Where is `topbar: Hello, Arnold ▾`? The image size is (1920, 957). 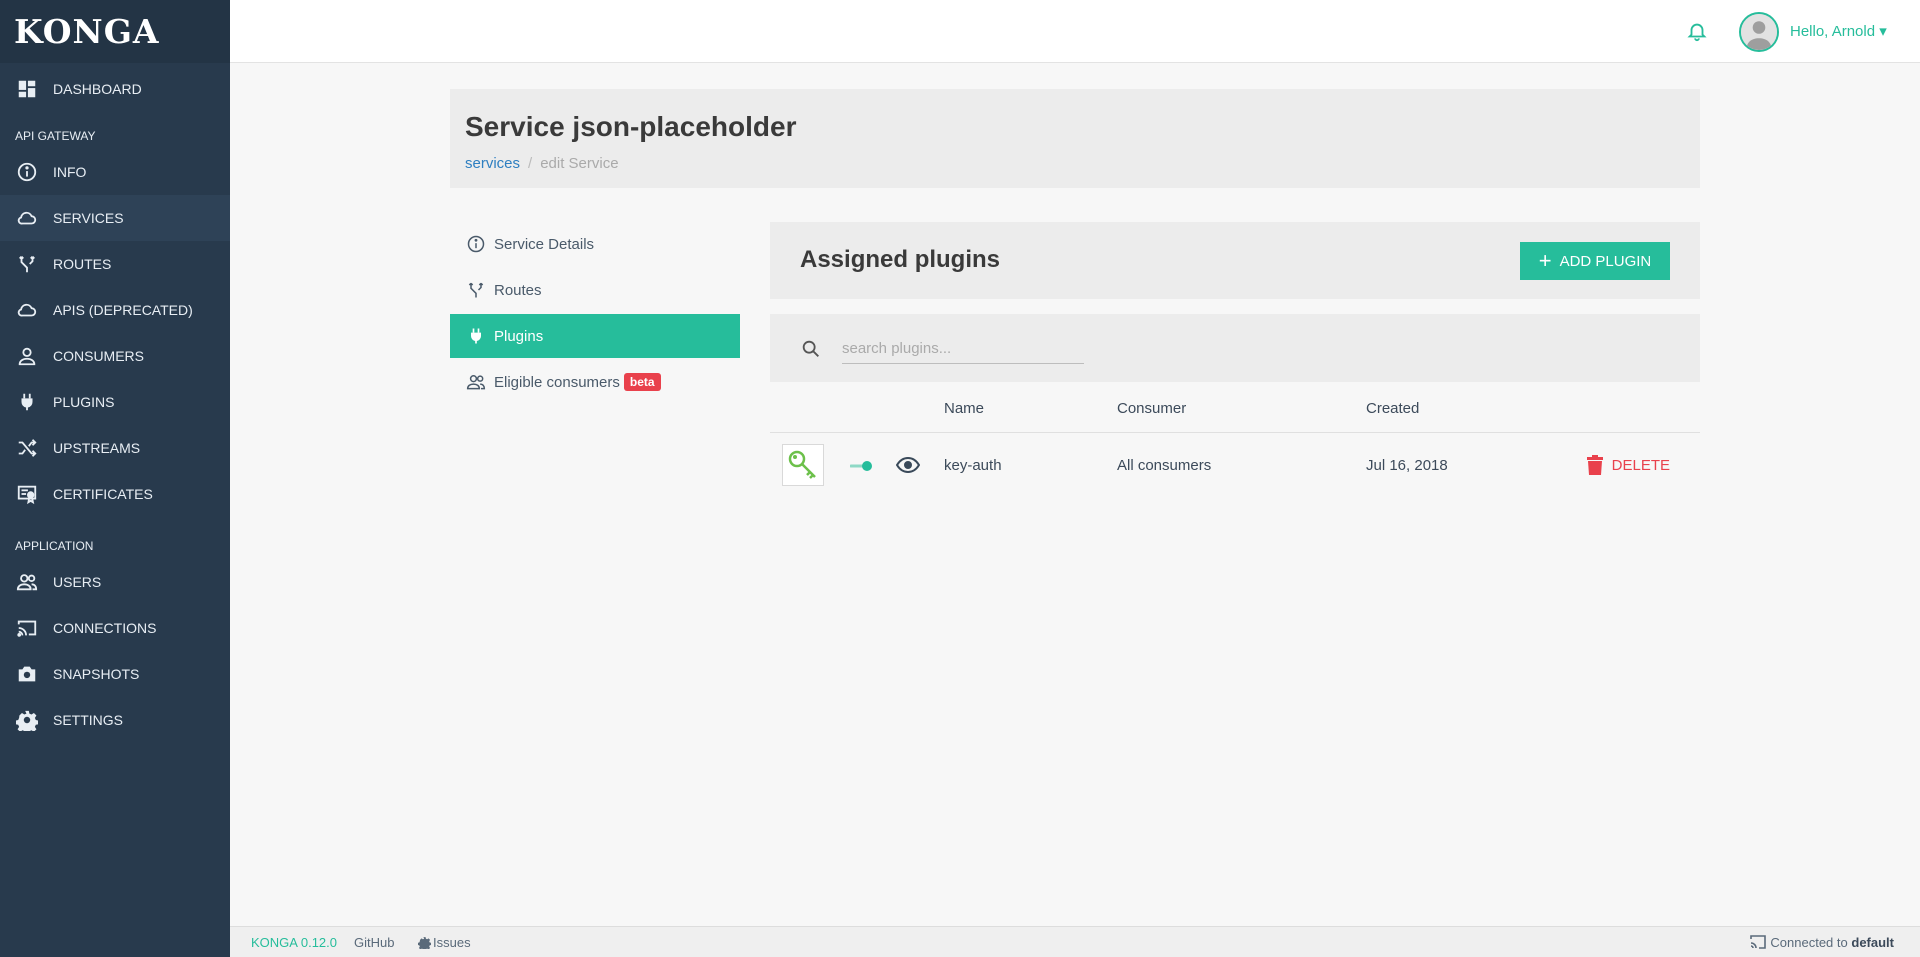
topbar: Hello, Arnold ▾ is located at coordinates (1075, 31).